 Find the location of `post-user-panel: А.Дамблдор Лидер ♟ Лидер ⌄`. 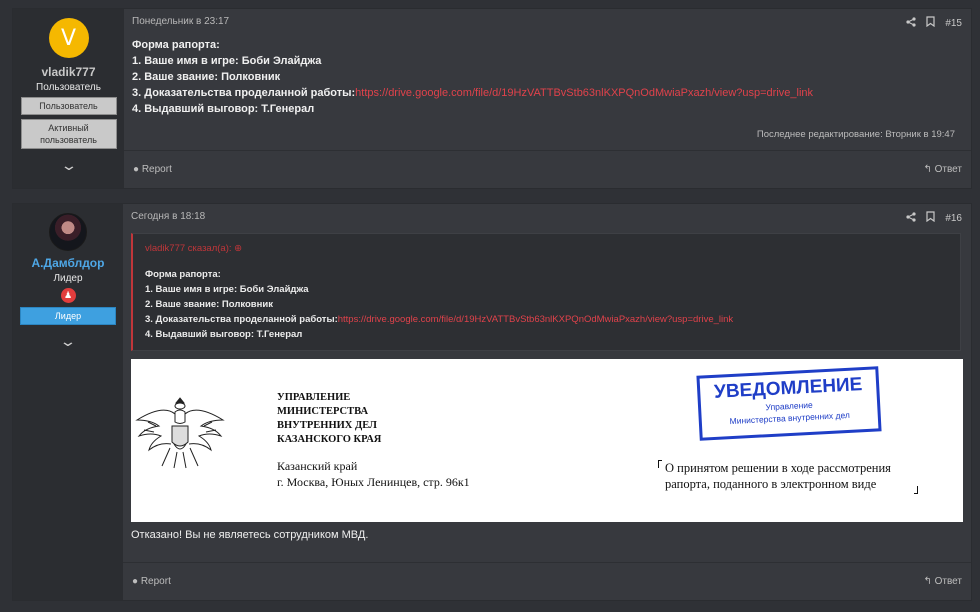

post-user-panel: А.Дамблдор Лидер ♟ Лидер ⌄ is located at coordinates (68, 402).